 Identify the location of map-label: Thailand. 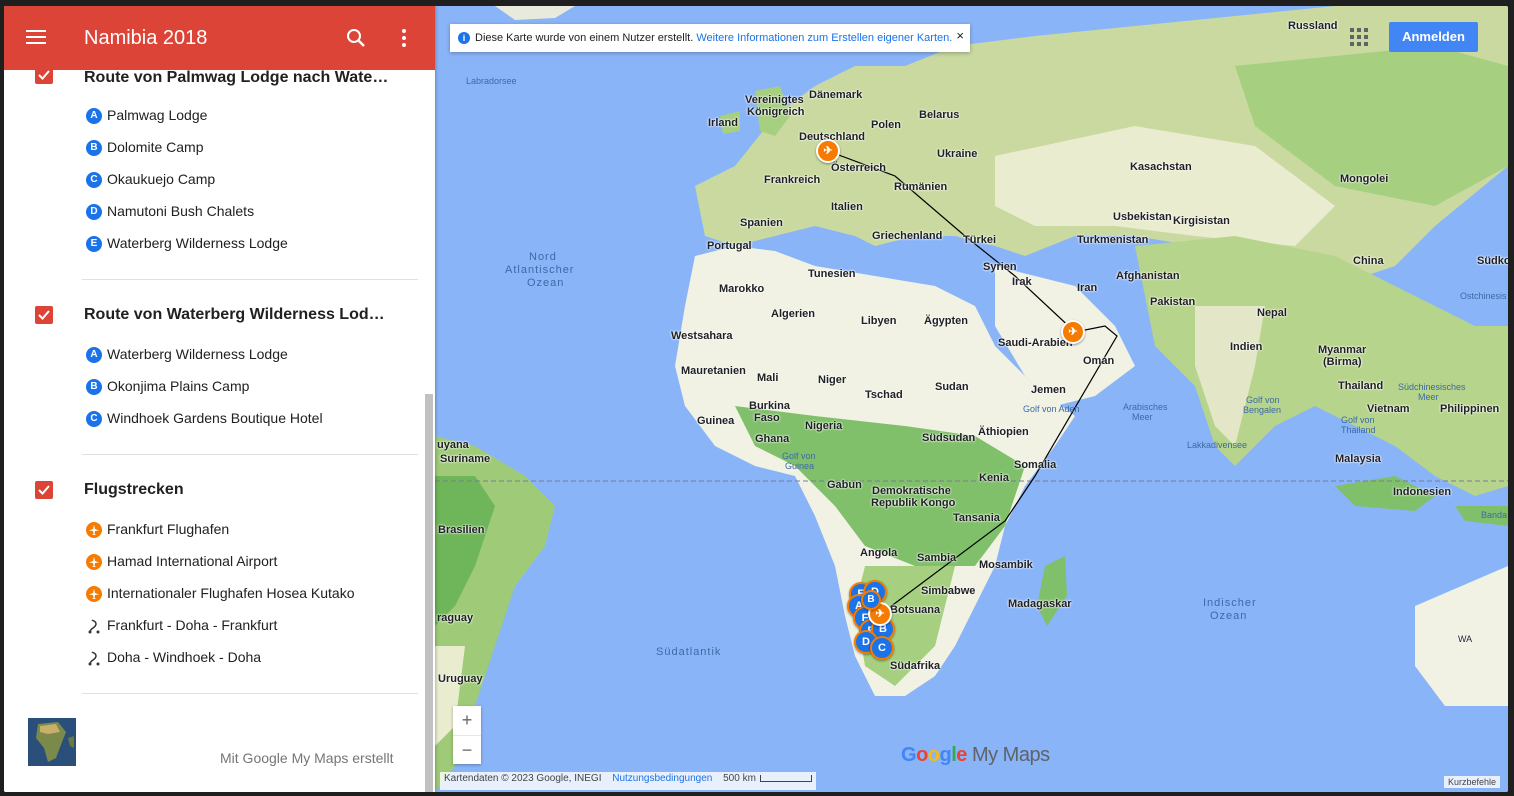
(1358, 430).